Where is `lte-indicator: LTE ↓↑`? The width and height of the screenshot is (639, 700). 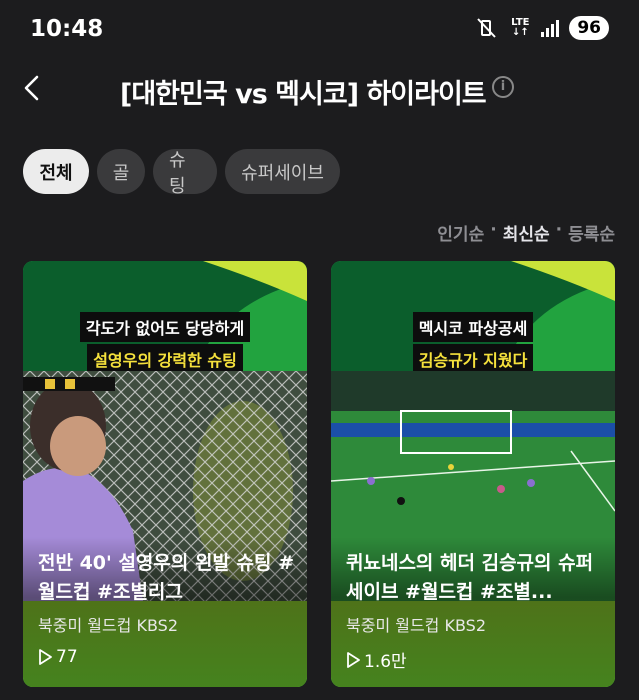
lte-indicator: LTE ↓↑ is located at coordinates (520, 27).